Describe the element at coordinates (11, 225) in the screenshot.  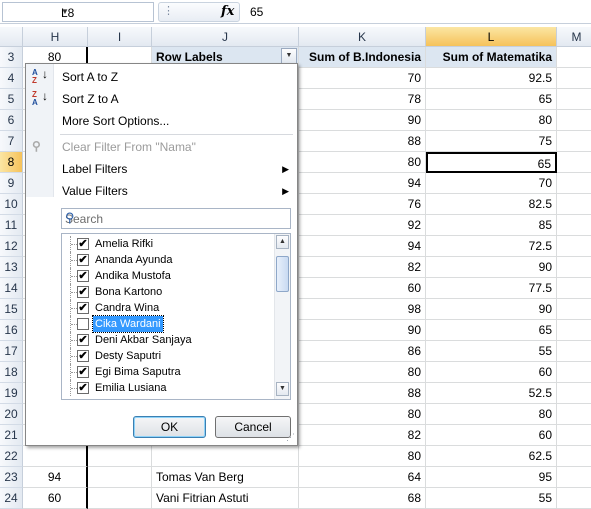
I see `row-header: 11` at that location.